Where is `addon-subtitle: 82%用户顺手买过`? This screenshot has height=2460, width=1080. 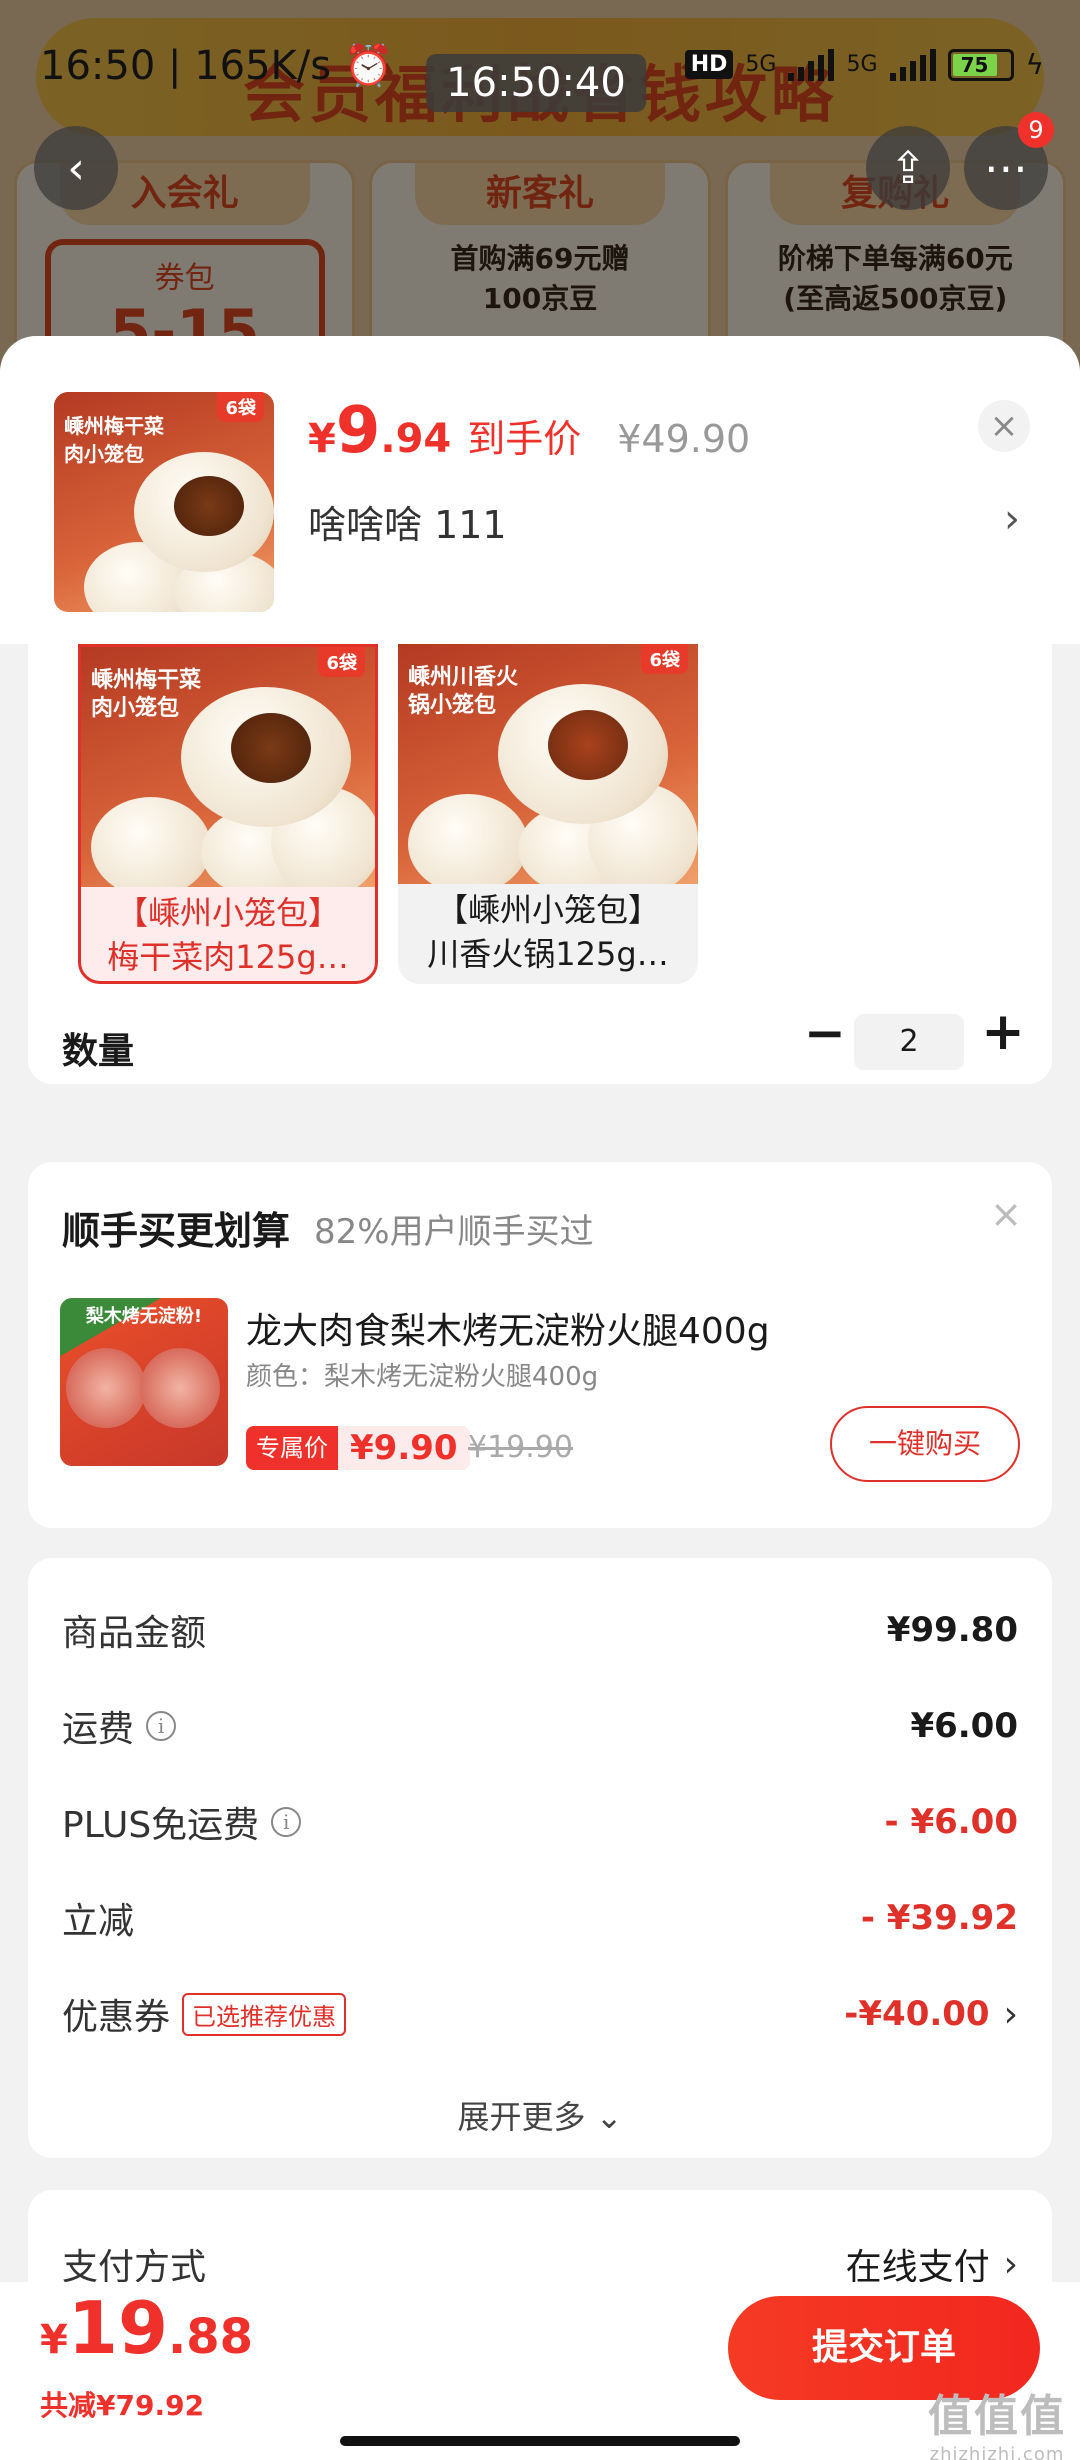 addon-subtitle: 82%用户顺手买过 is located at coordinates (454, 1232).